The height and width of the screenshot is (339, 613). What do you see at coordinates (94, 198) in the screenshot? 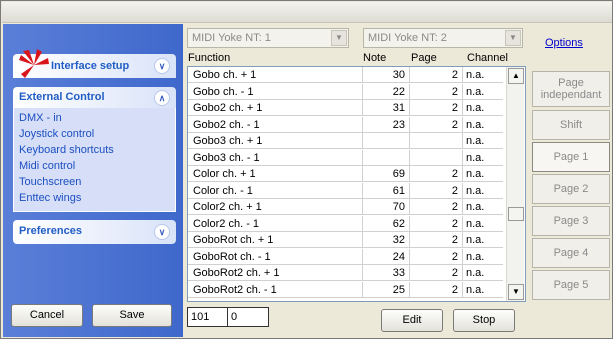
I see `sidebar-item-enttec-wings: Enttec wings` at bounding box center [94, 198].